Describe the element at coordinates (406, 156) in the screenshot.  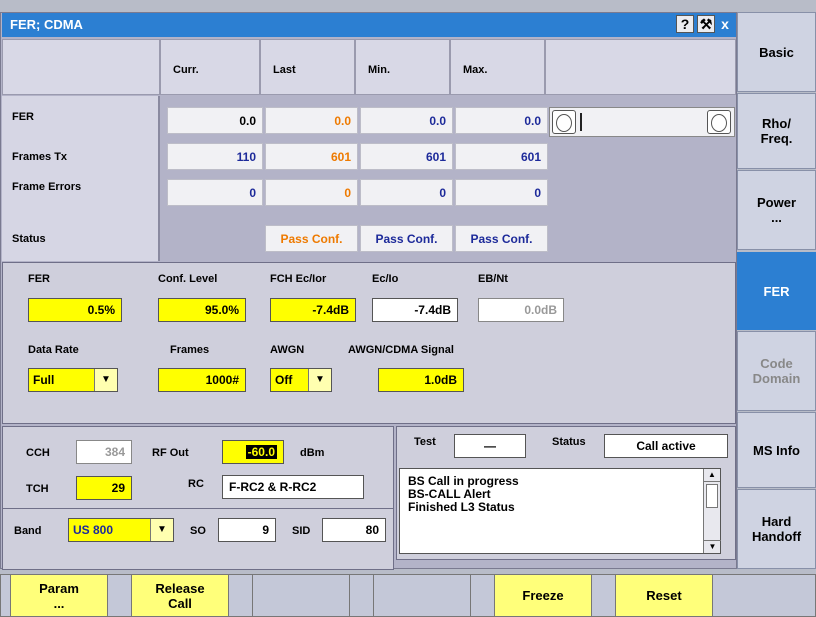
I see `frames-tx-min: 601` at that location.